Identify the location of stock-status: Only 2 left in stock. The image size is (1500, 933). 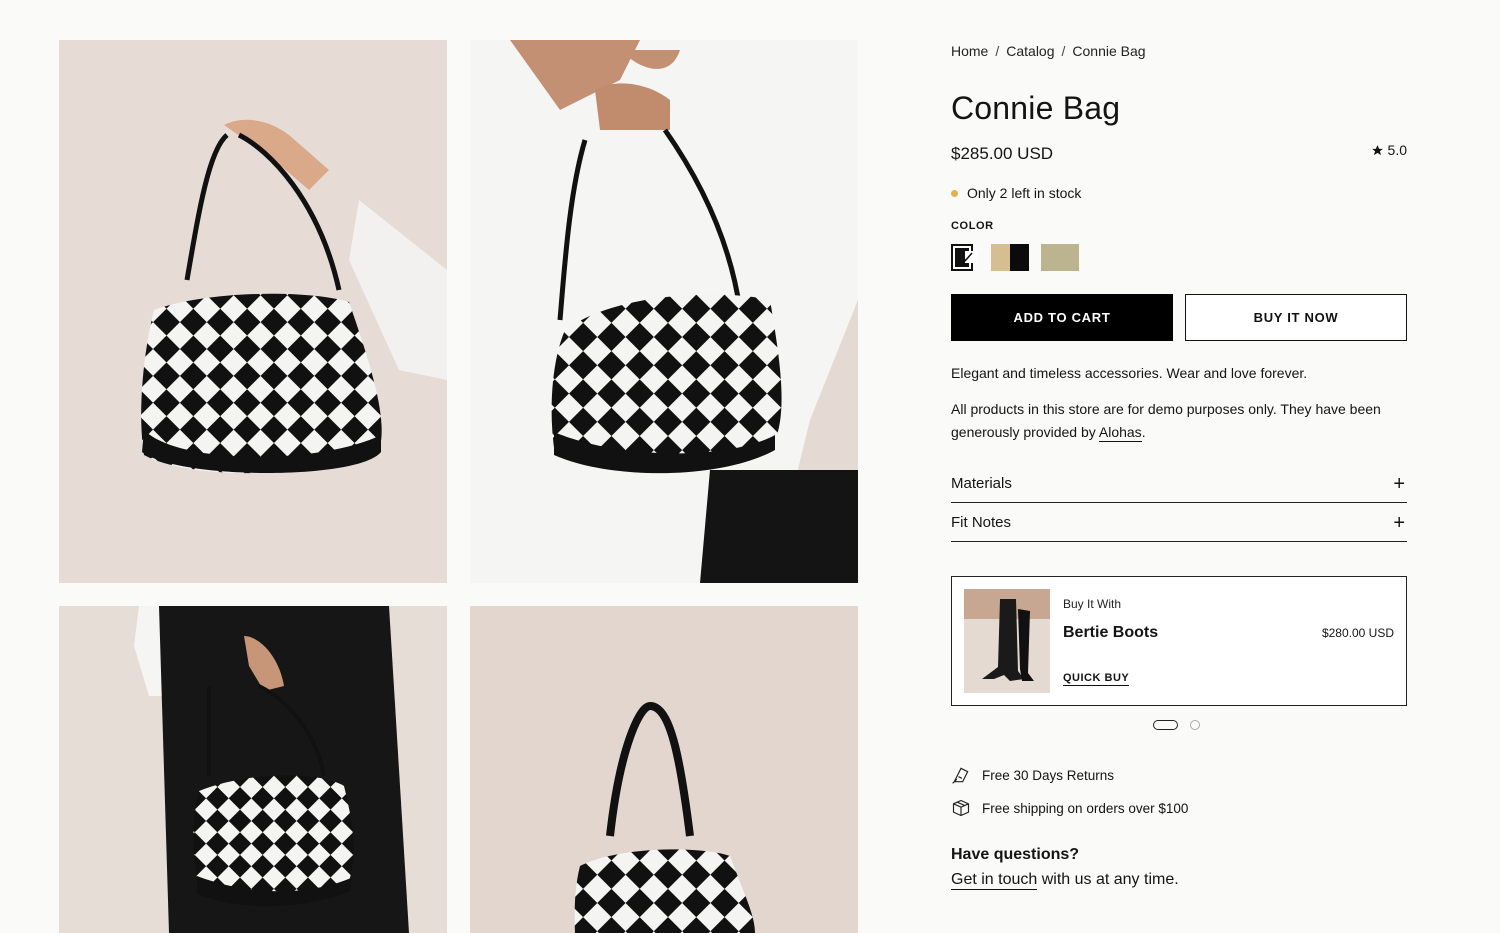
(1016, 193).